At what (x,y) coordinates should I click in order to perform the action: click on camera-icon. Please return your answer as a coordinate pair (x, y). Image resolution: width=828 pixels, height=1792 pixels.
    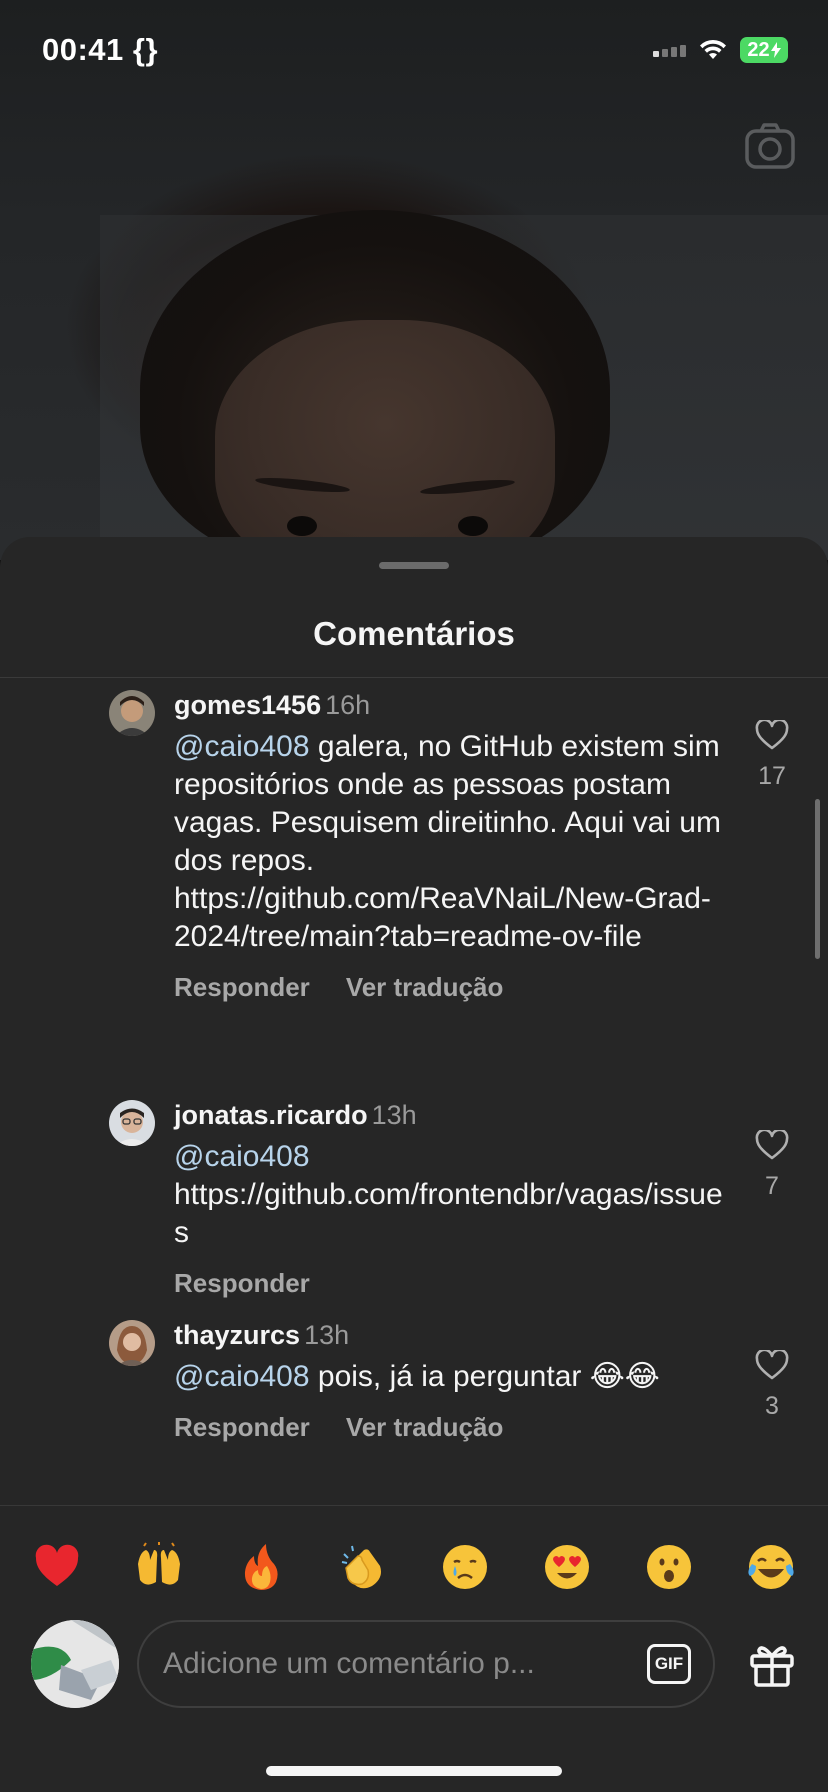
    Looking at the image, I should click on (770, 146).